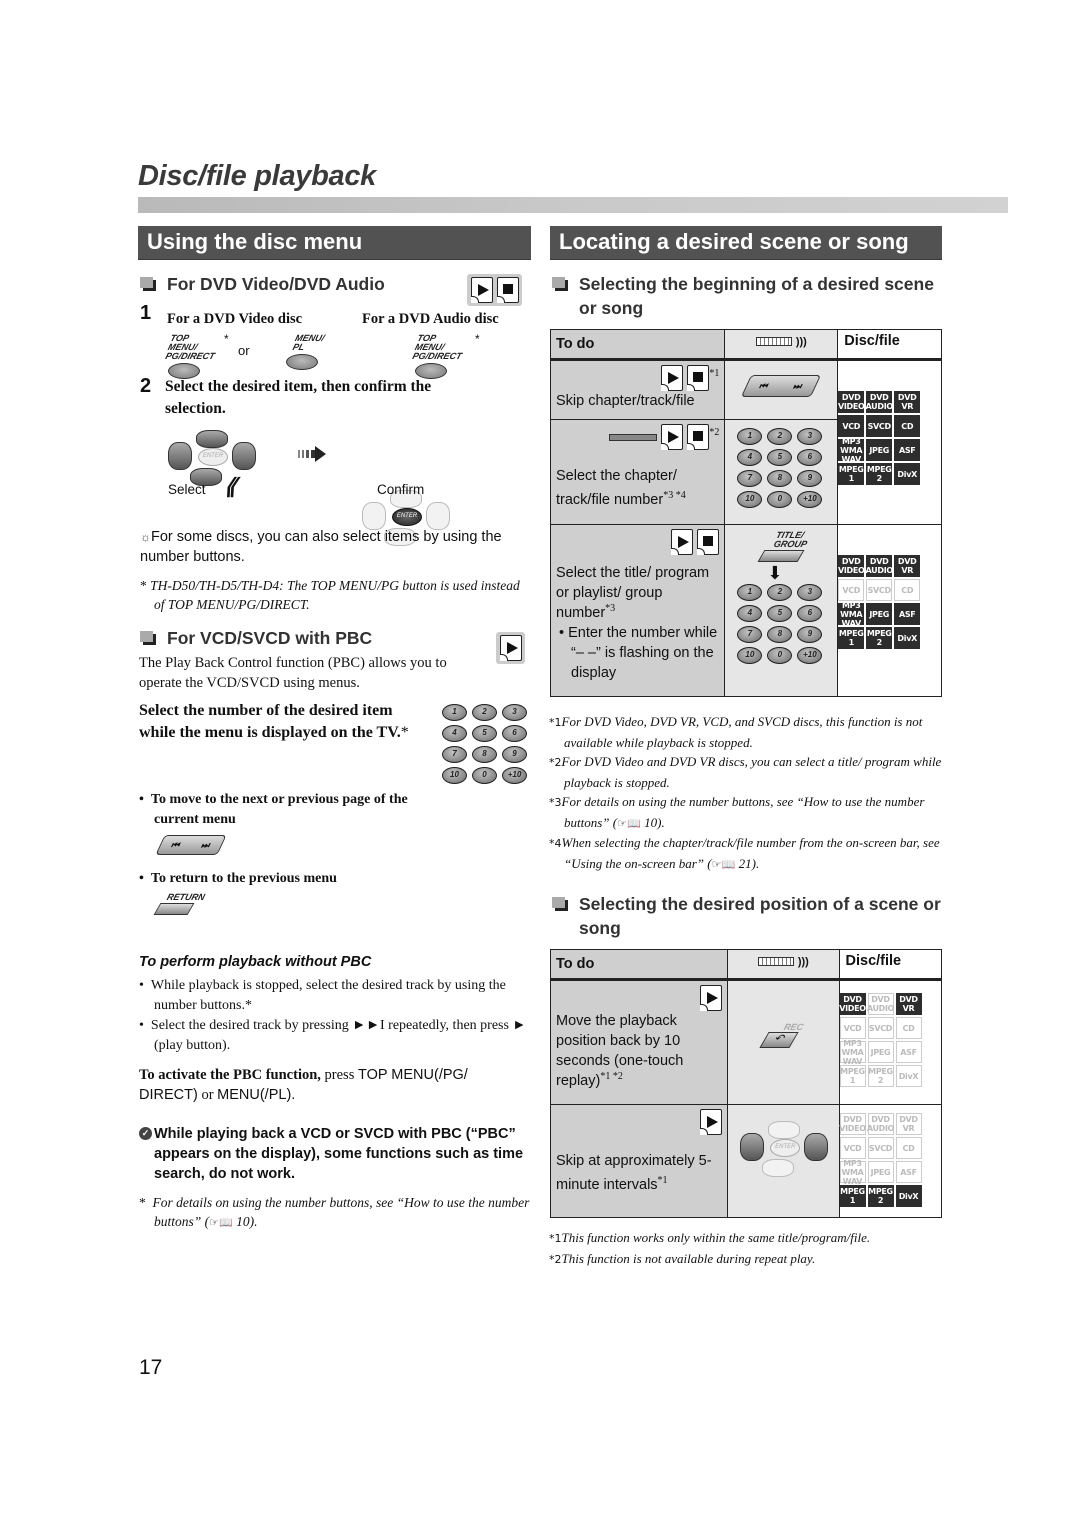 The width and height of the screenshot is (1080, 1528). I want to click on or-label: or, so click(244, 350).